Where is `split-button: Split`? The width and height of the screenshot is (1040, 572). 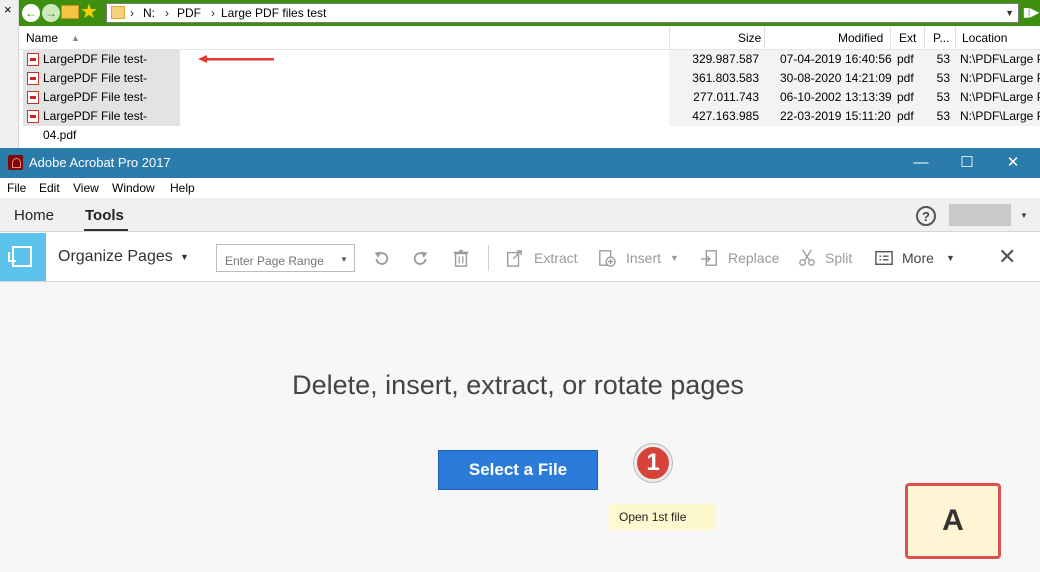 split-button: Split is located at coordinates (838, 258).